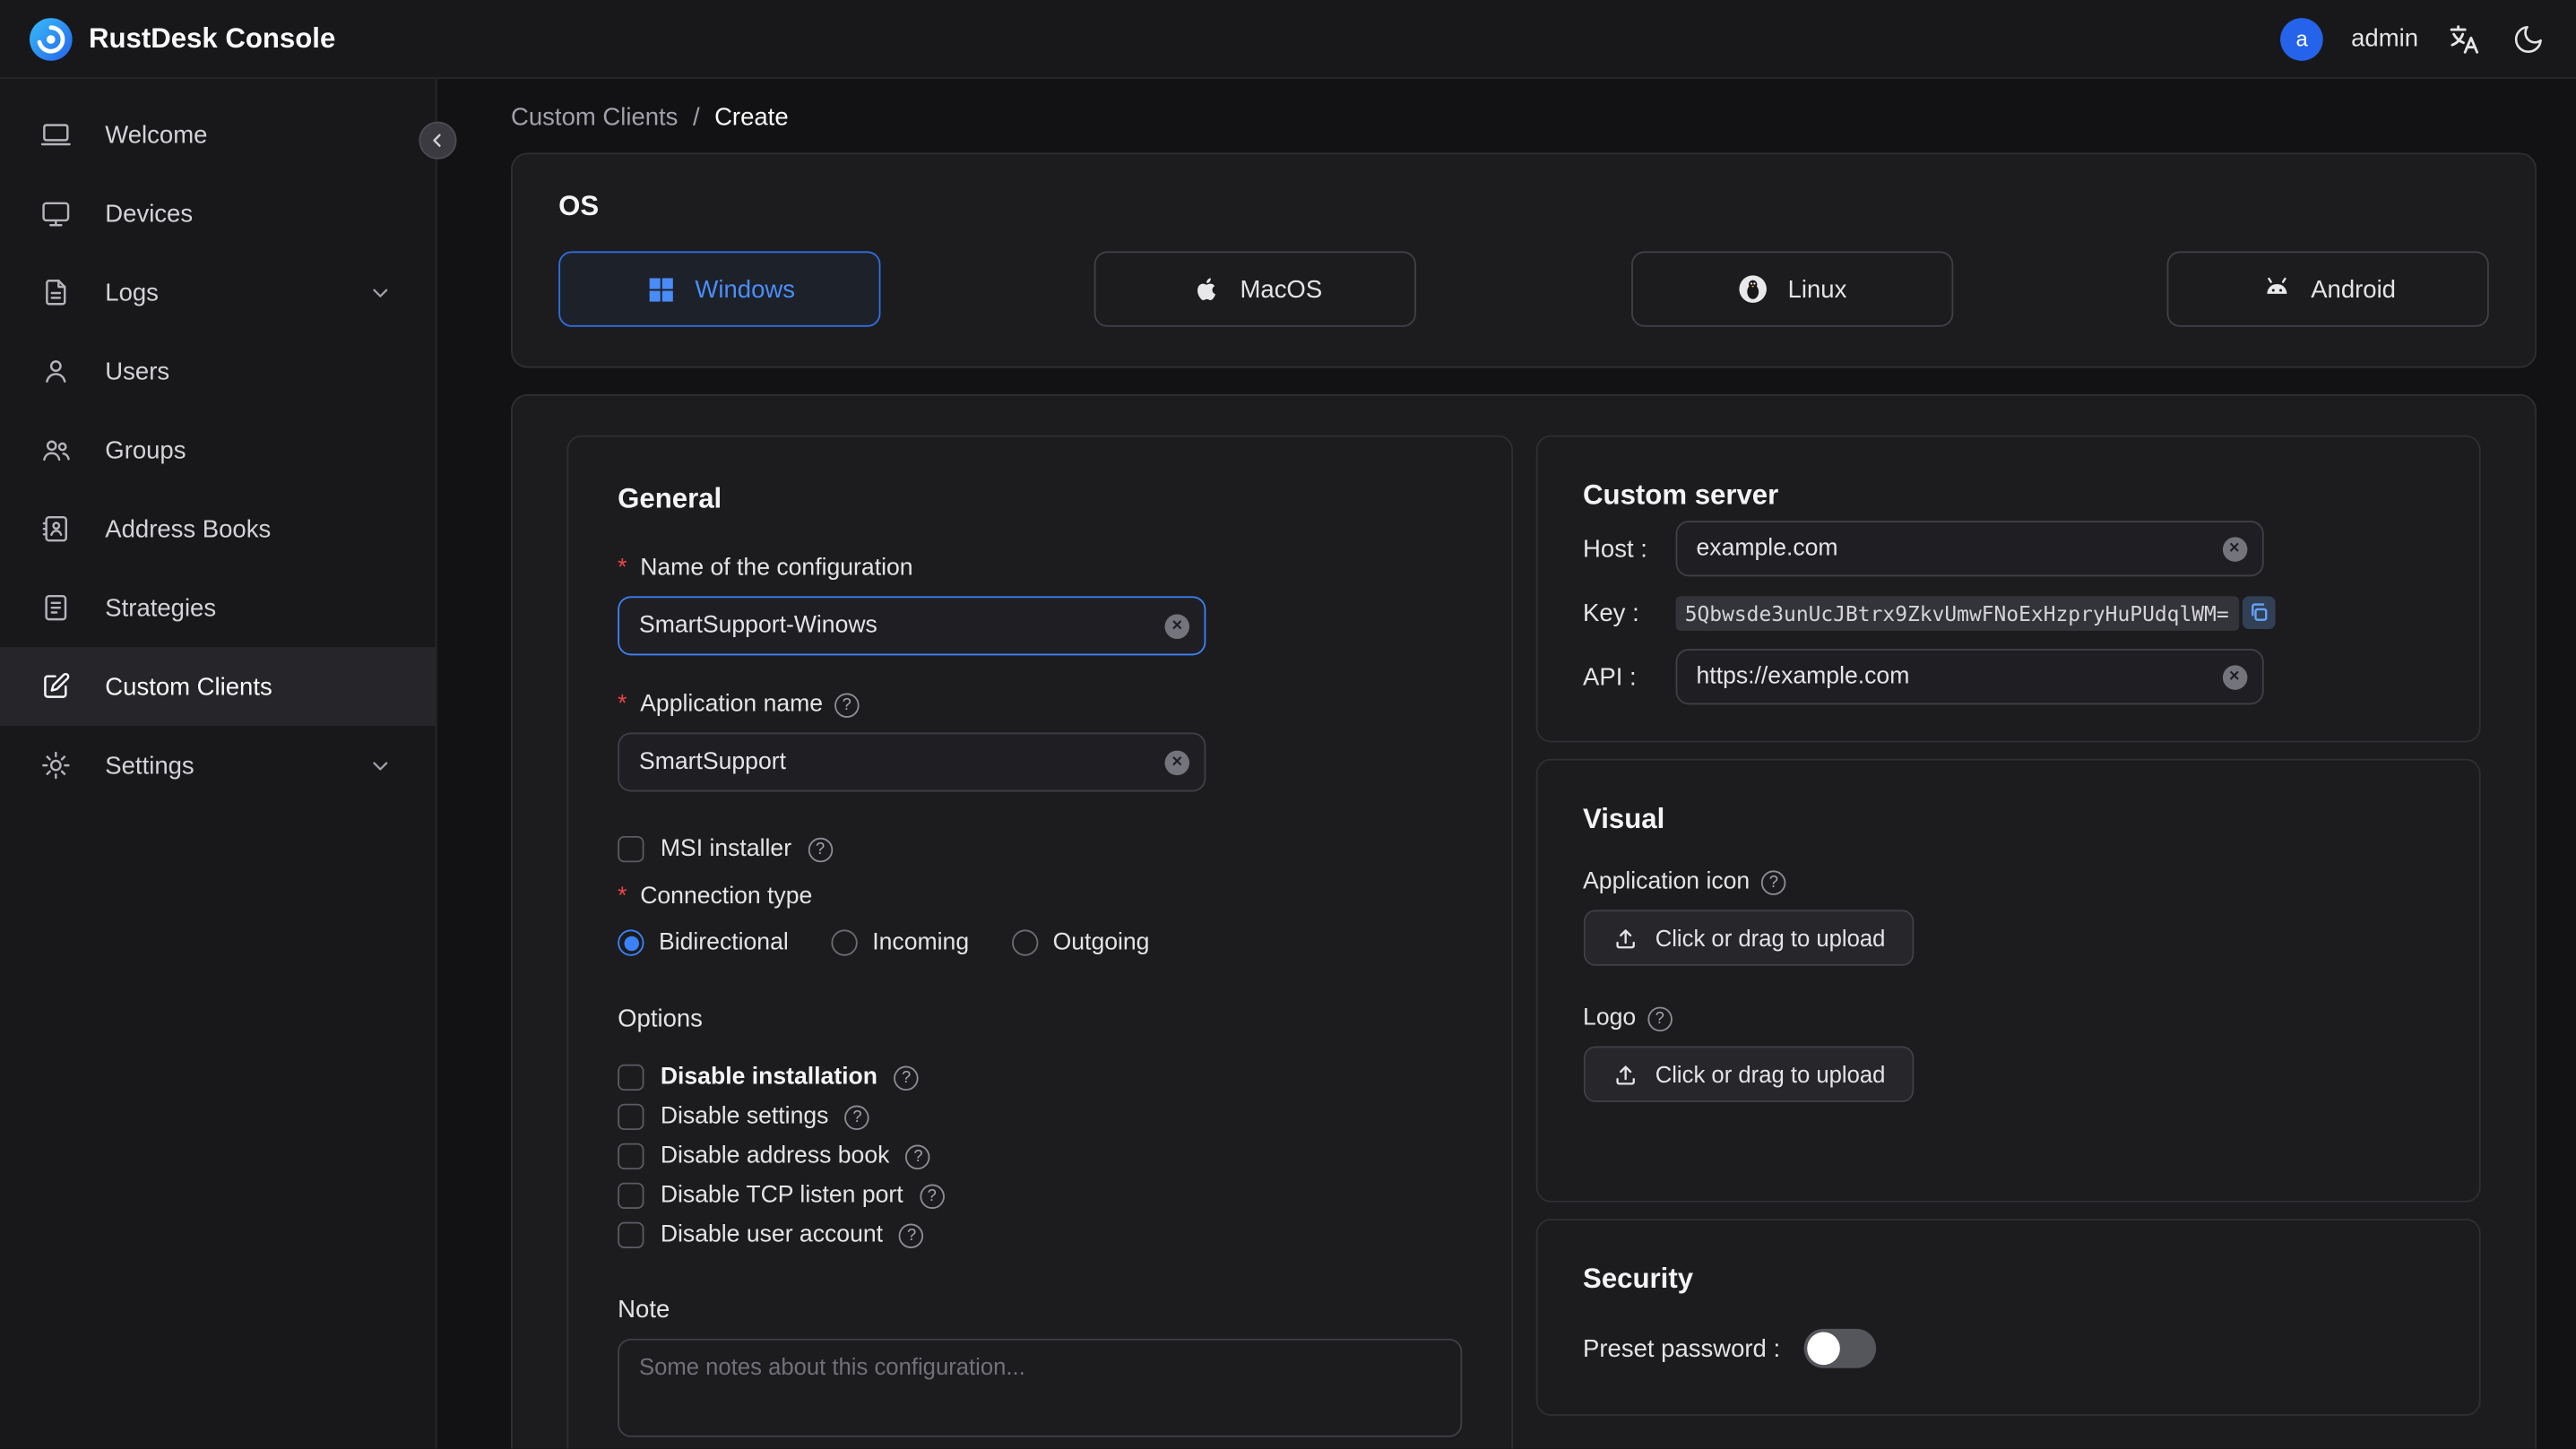  I want to click on preset-password-toggle, so click(1839, 1348).